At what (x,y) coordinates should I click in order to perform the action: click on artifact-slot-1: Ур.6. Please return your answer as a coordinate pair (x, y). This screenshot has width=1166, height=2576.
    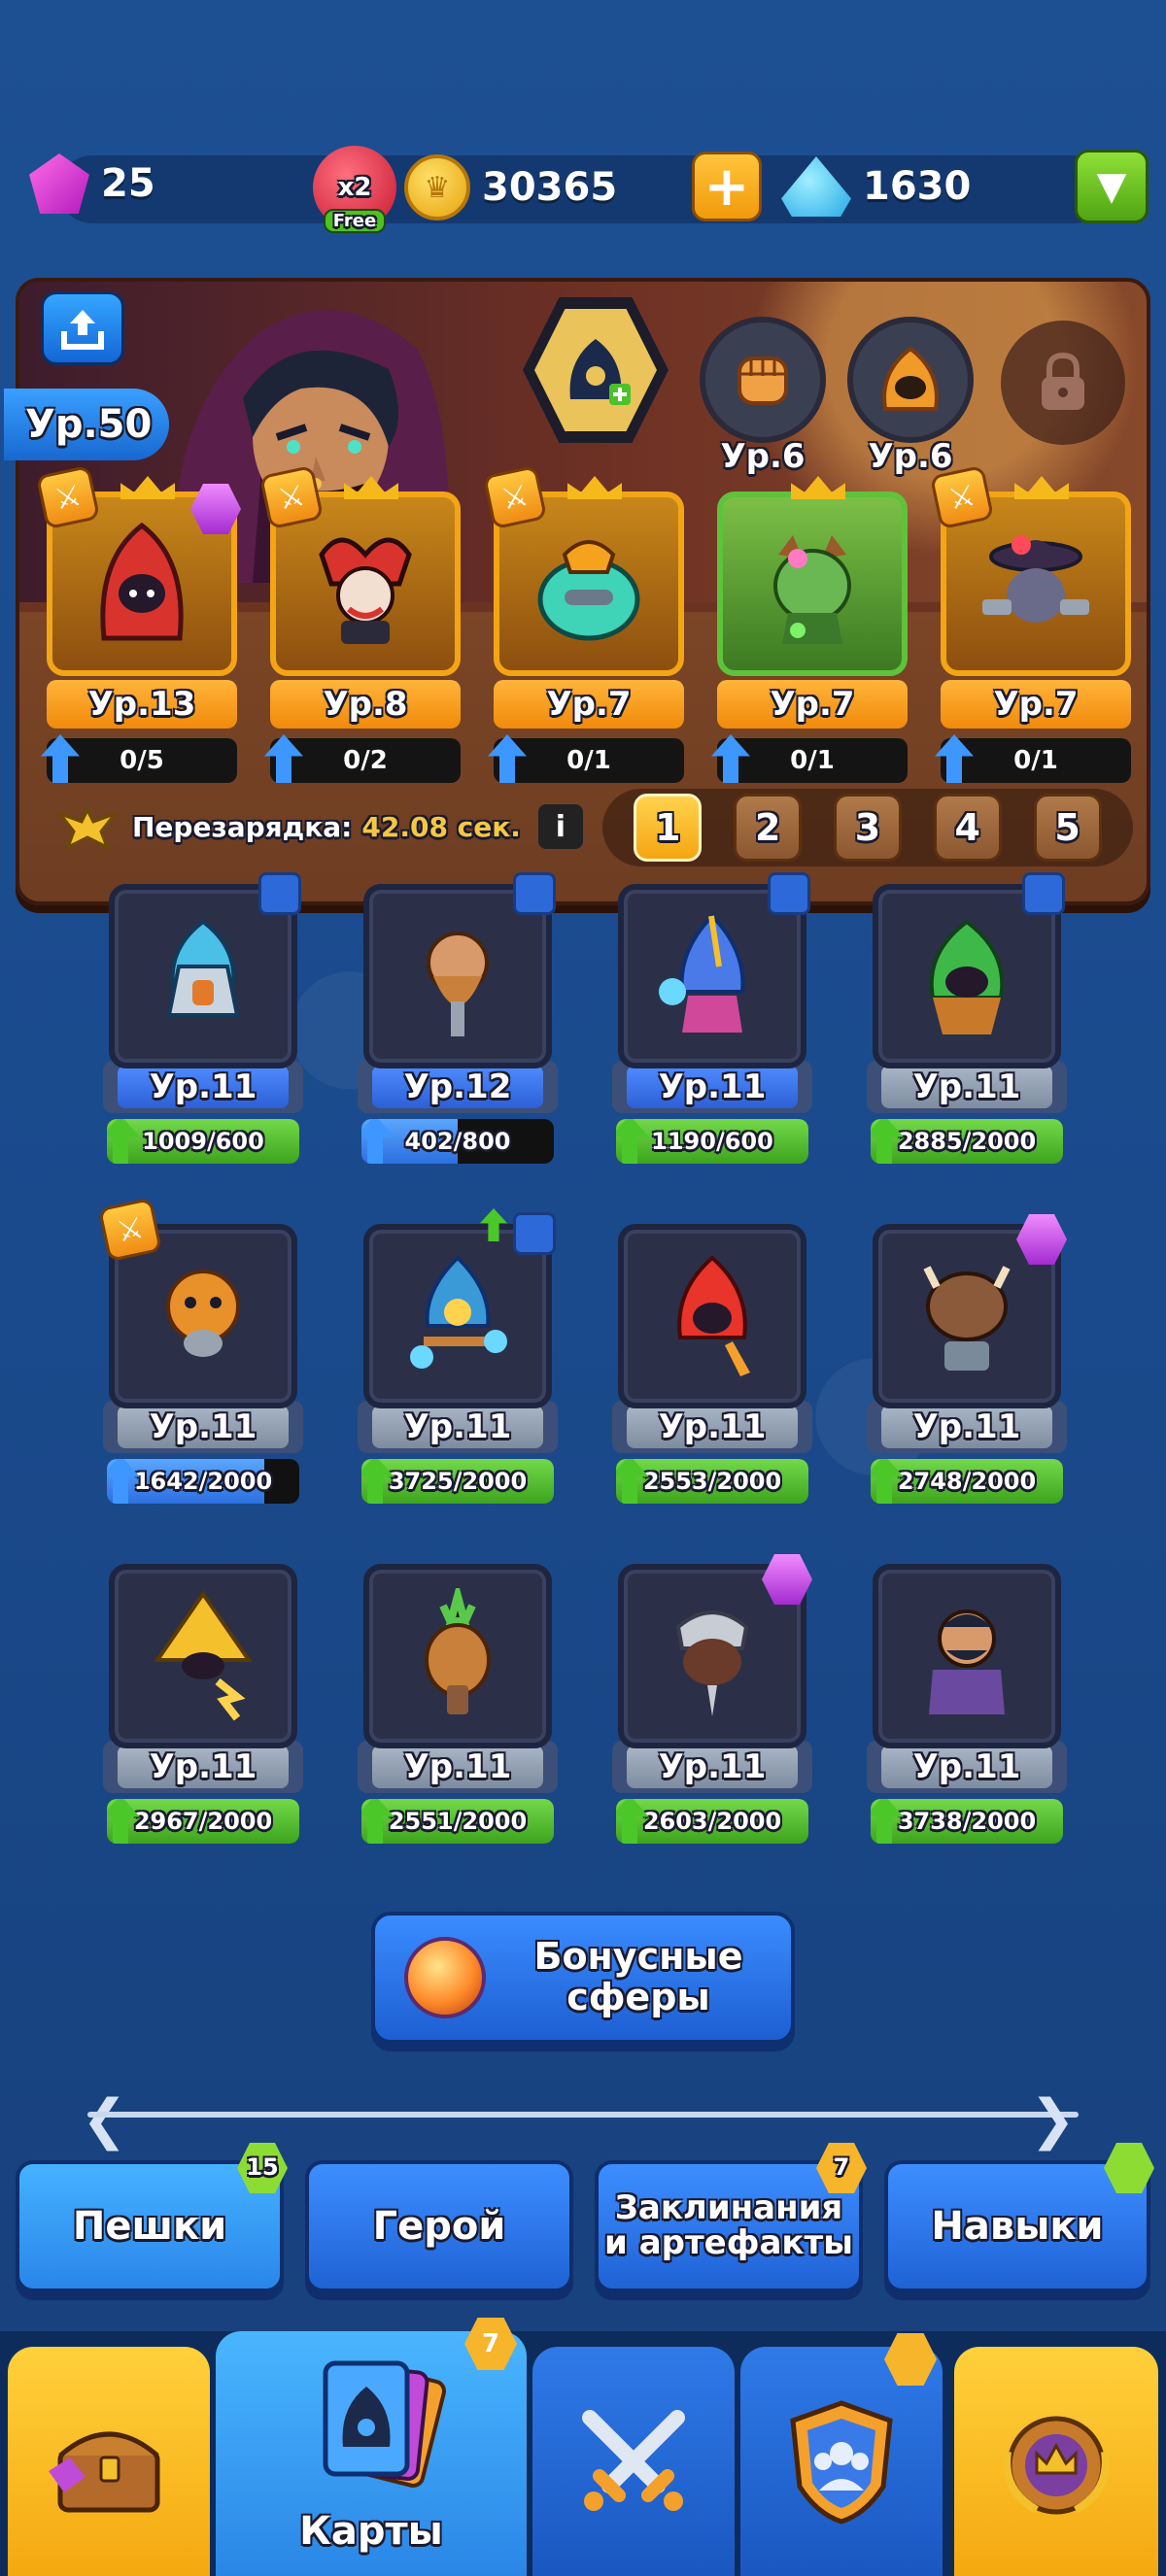
    Looking at the image, I should click on (763, 396).